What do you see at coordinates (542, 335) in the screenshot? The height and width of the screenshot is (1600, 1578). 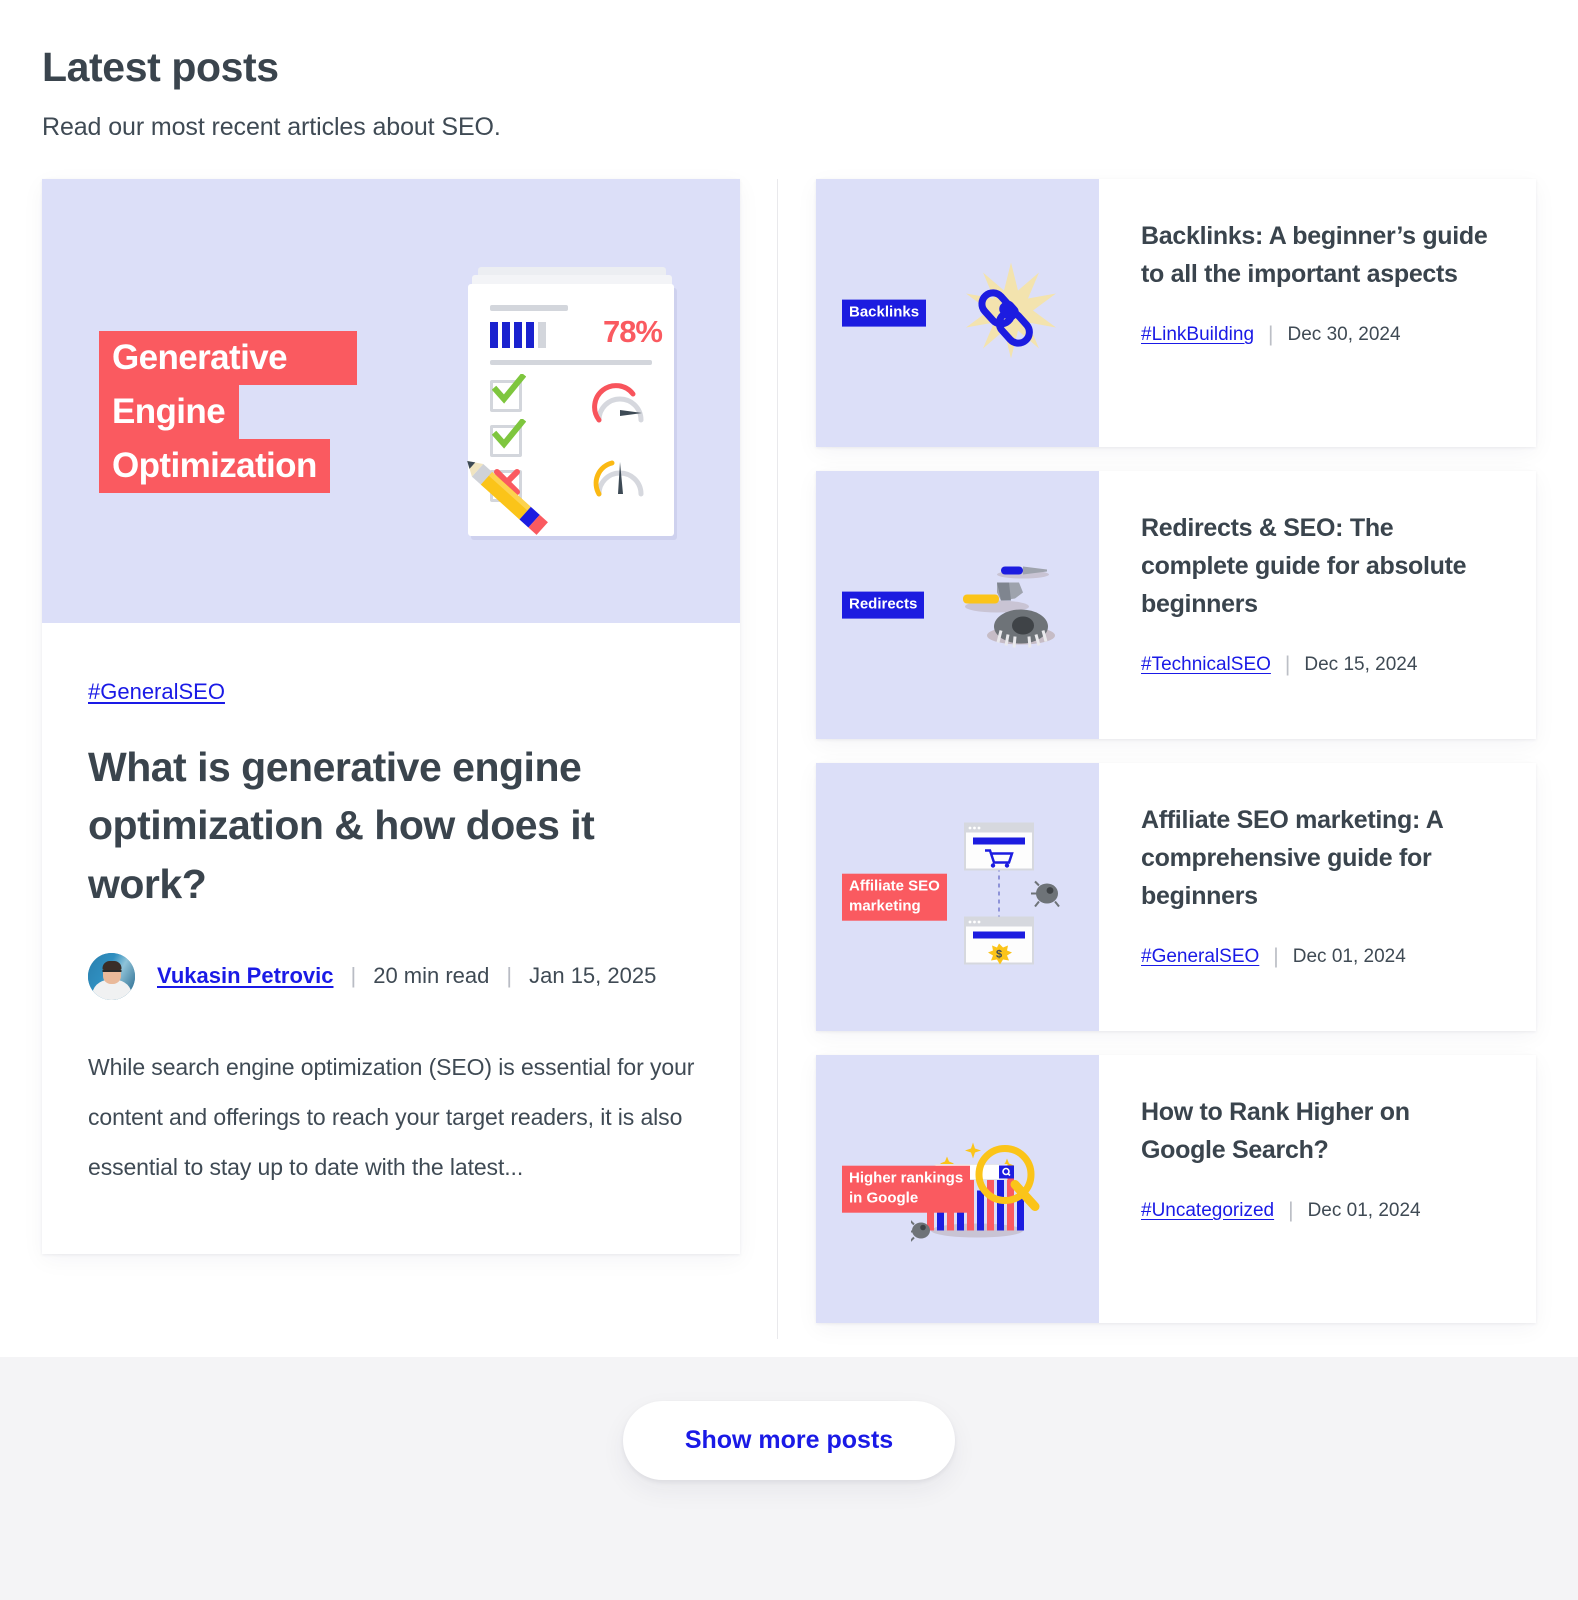 I see `sheet-bar-empty` at bounding box center [542, 335].